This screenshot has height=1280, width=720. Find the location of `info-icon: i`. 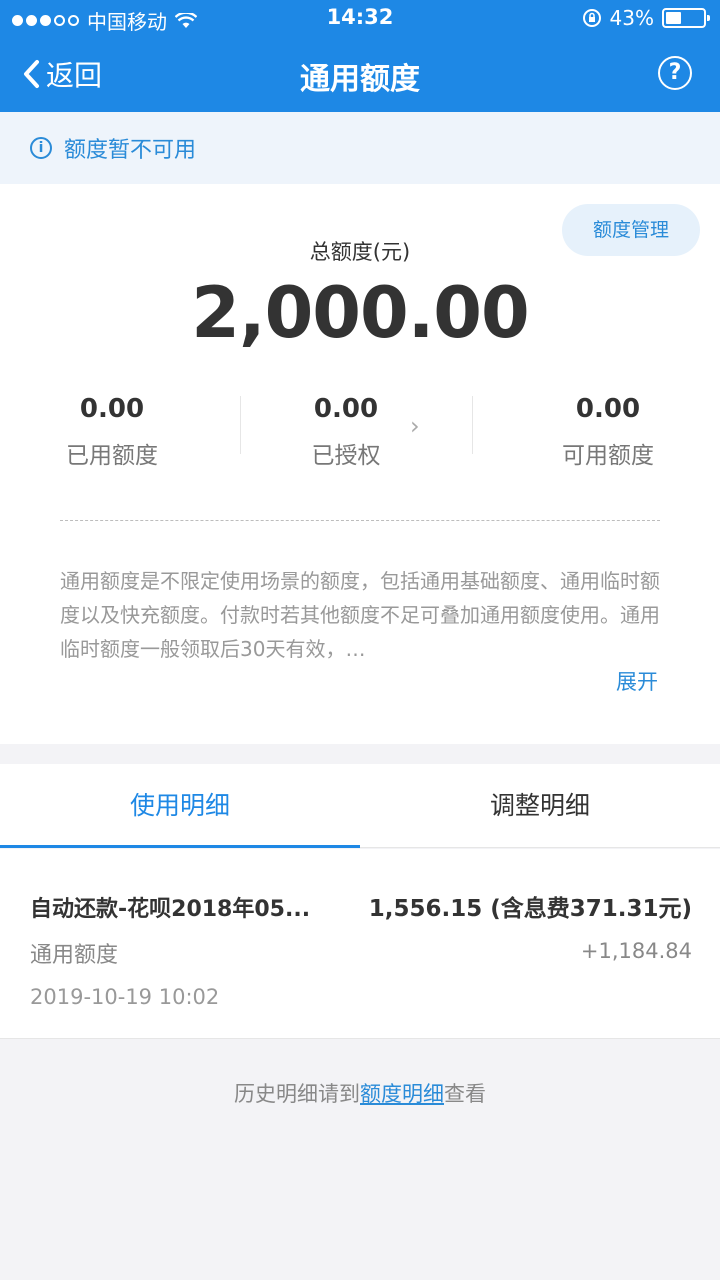

info-icon: i is located at coordinates (41, 148).